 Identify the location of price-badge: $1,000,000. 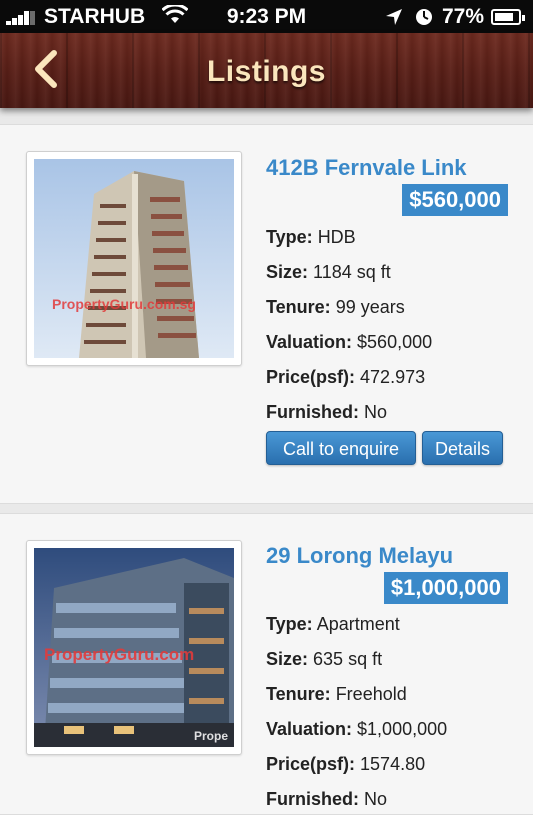
(445, 588).